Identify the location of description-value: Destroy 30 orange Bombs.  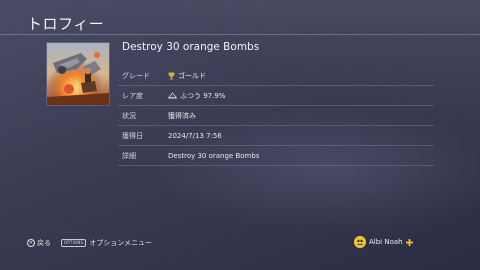
(214, 155).